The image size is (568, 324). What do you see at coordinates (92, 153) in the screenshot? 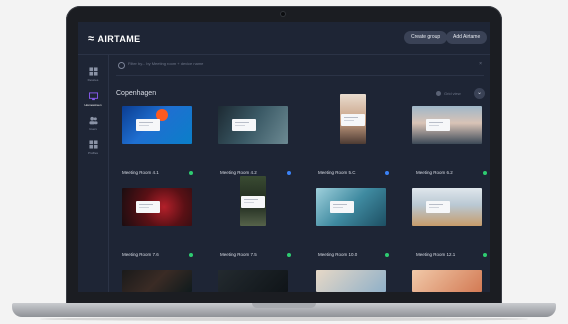
I see `sidebar-item-label: Profiles` at bounding box center [92, 153].